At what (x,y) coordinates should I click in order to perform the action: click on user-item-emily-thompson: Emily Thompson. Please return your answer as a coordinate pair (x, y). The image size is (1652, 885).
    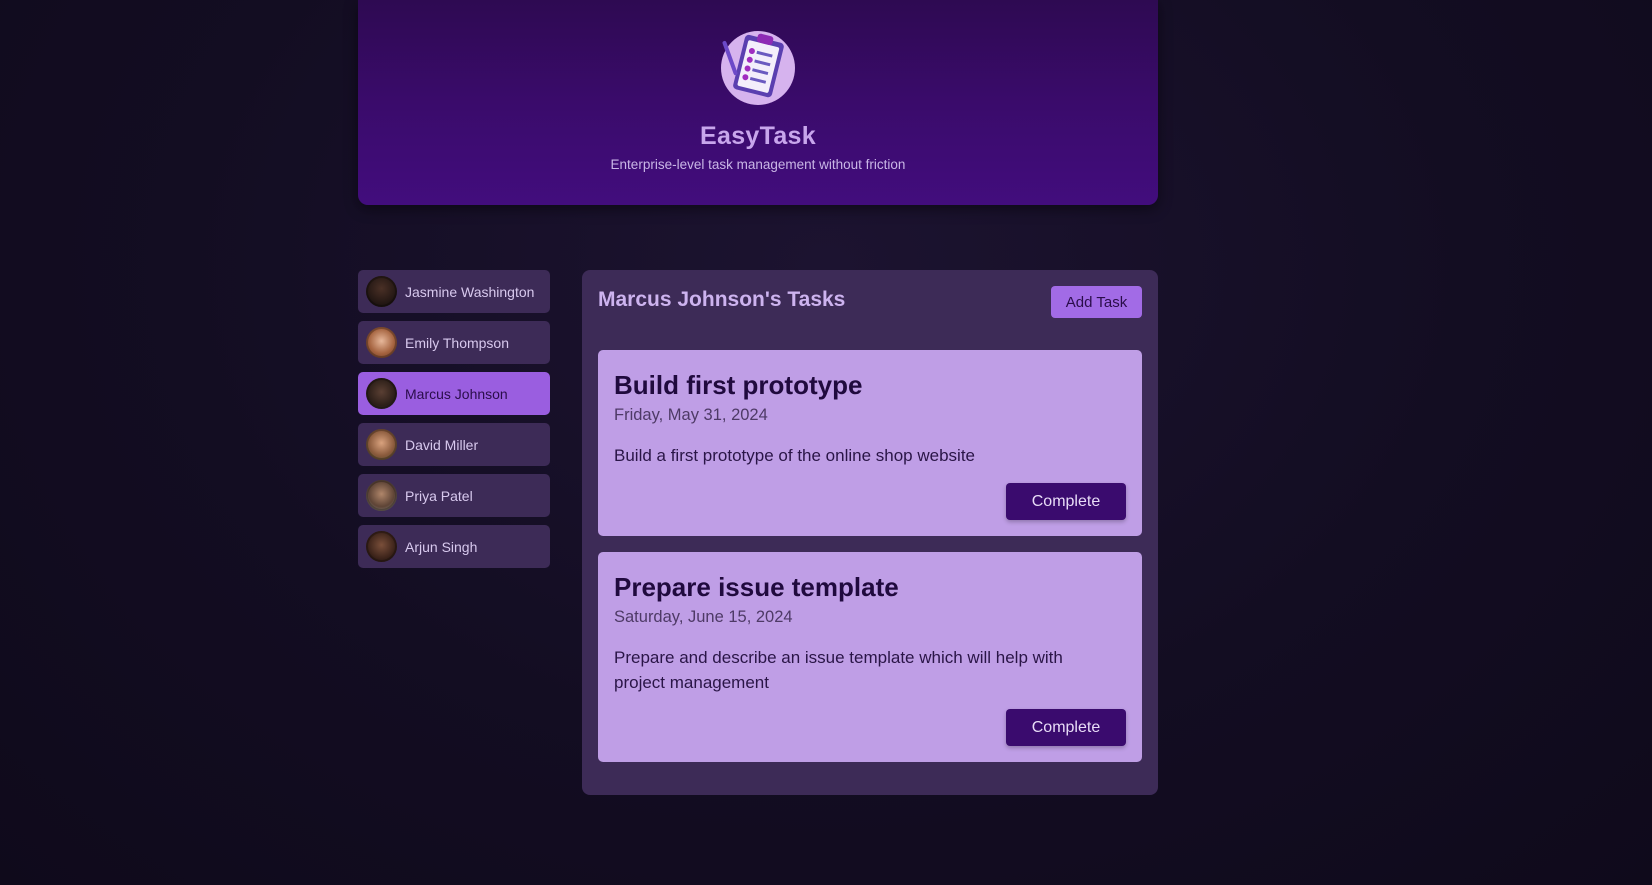
    Looking at the image, I should click on (454, 342).